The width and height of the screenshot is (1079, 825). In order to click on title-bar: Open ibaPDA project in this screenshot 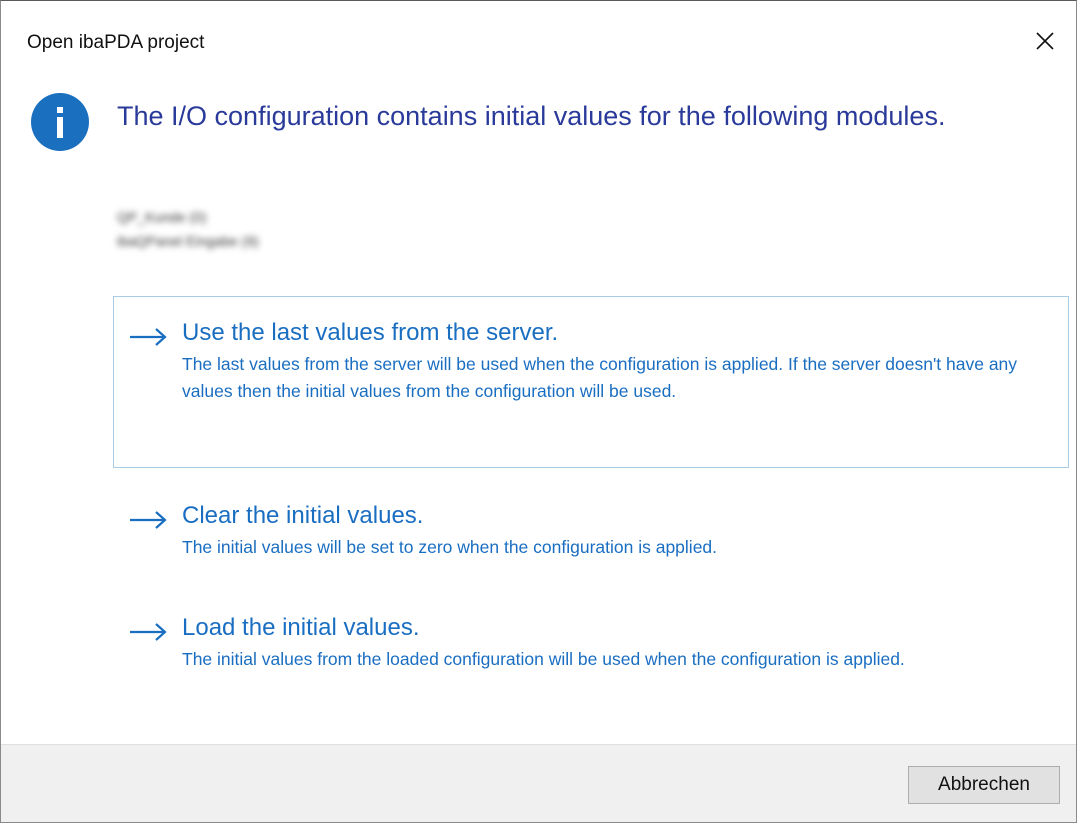, I will do `click(538, 42)`.